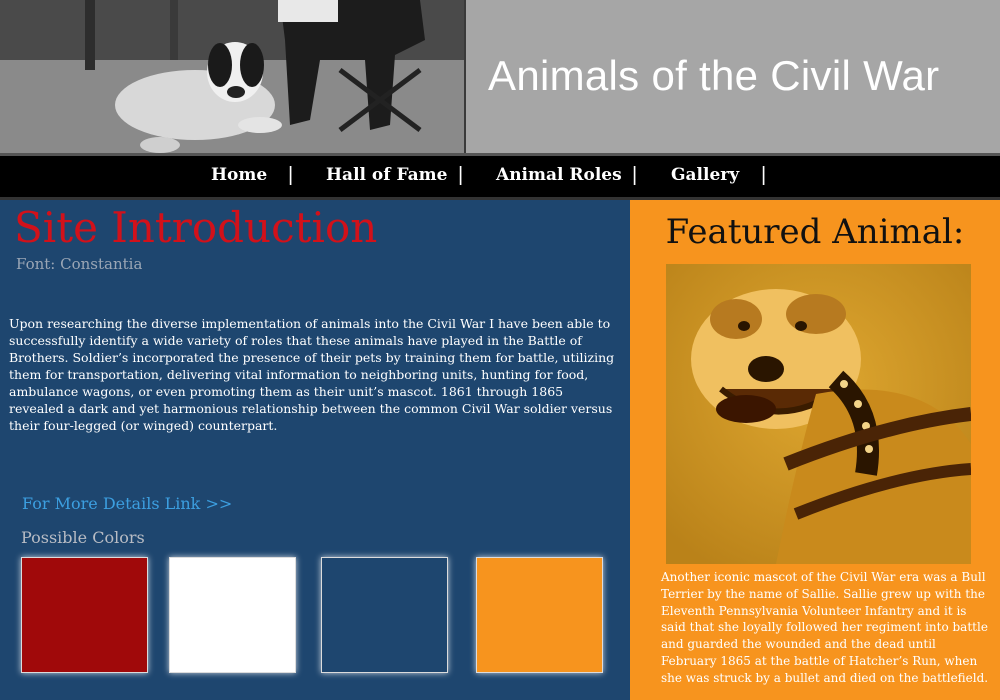  What do you see at coordinates (386, 175) in the screenshot?
I see `nav-hall-of-fame: Hall of Fame` at bounding box center [386, 175].